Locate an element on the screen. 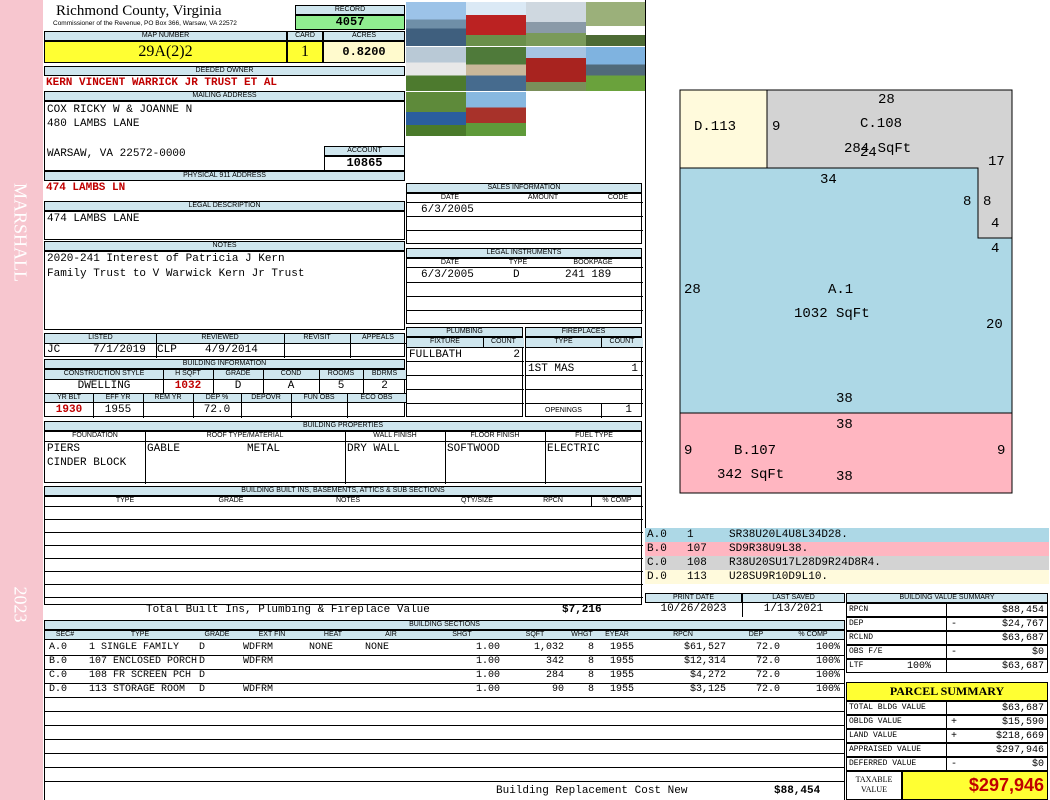 This screenshot has width=1050, height=800. section-cell: 108 FR SCREEN PCH is located at coordinates (140, 675).